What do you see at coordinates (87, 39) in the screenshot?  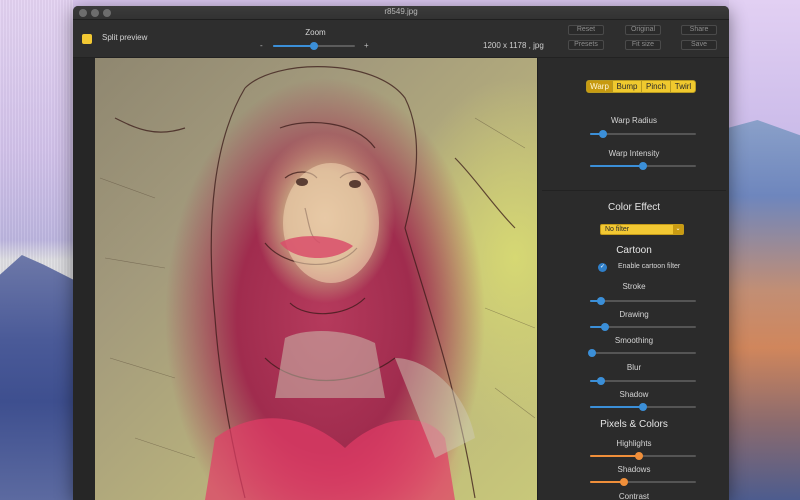 I see `split-preview-checkbox` at bounding box center [87, 39].